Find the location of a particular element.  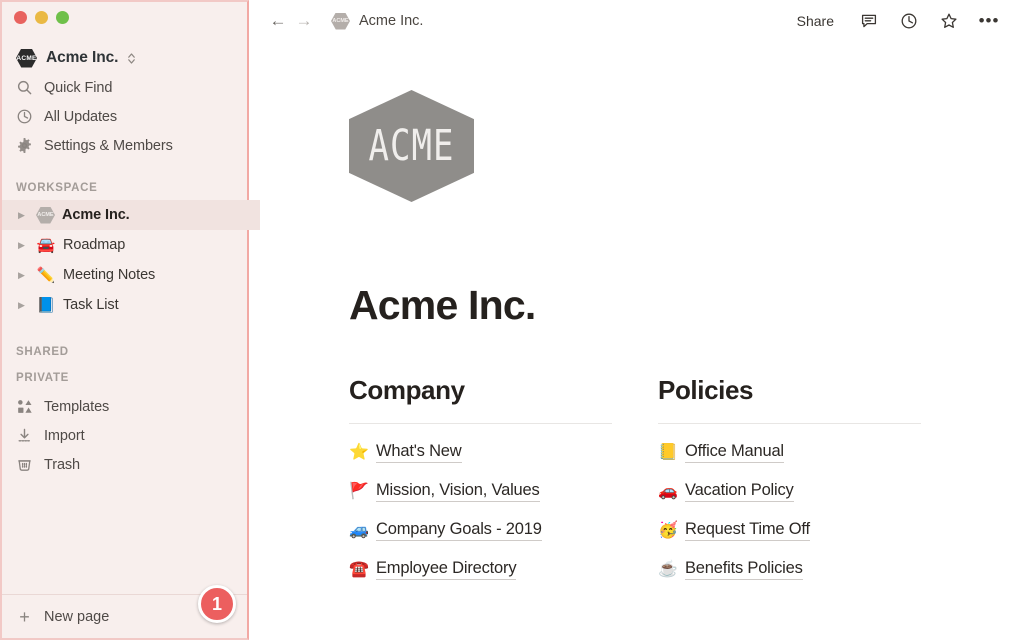

notification-badge: 1 is located at coordinates (217, 604).